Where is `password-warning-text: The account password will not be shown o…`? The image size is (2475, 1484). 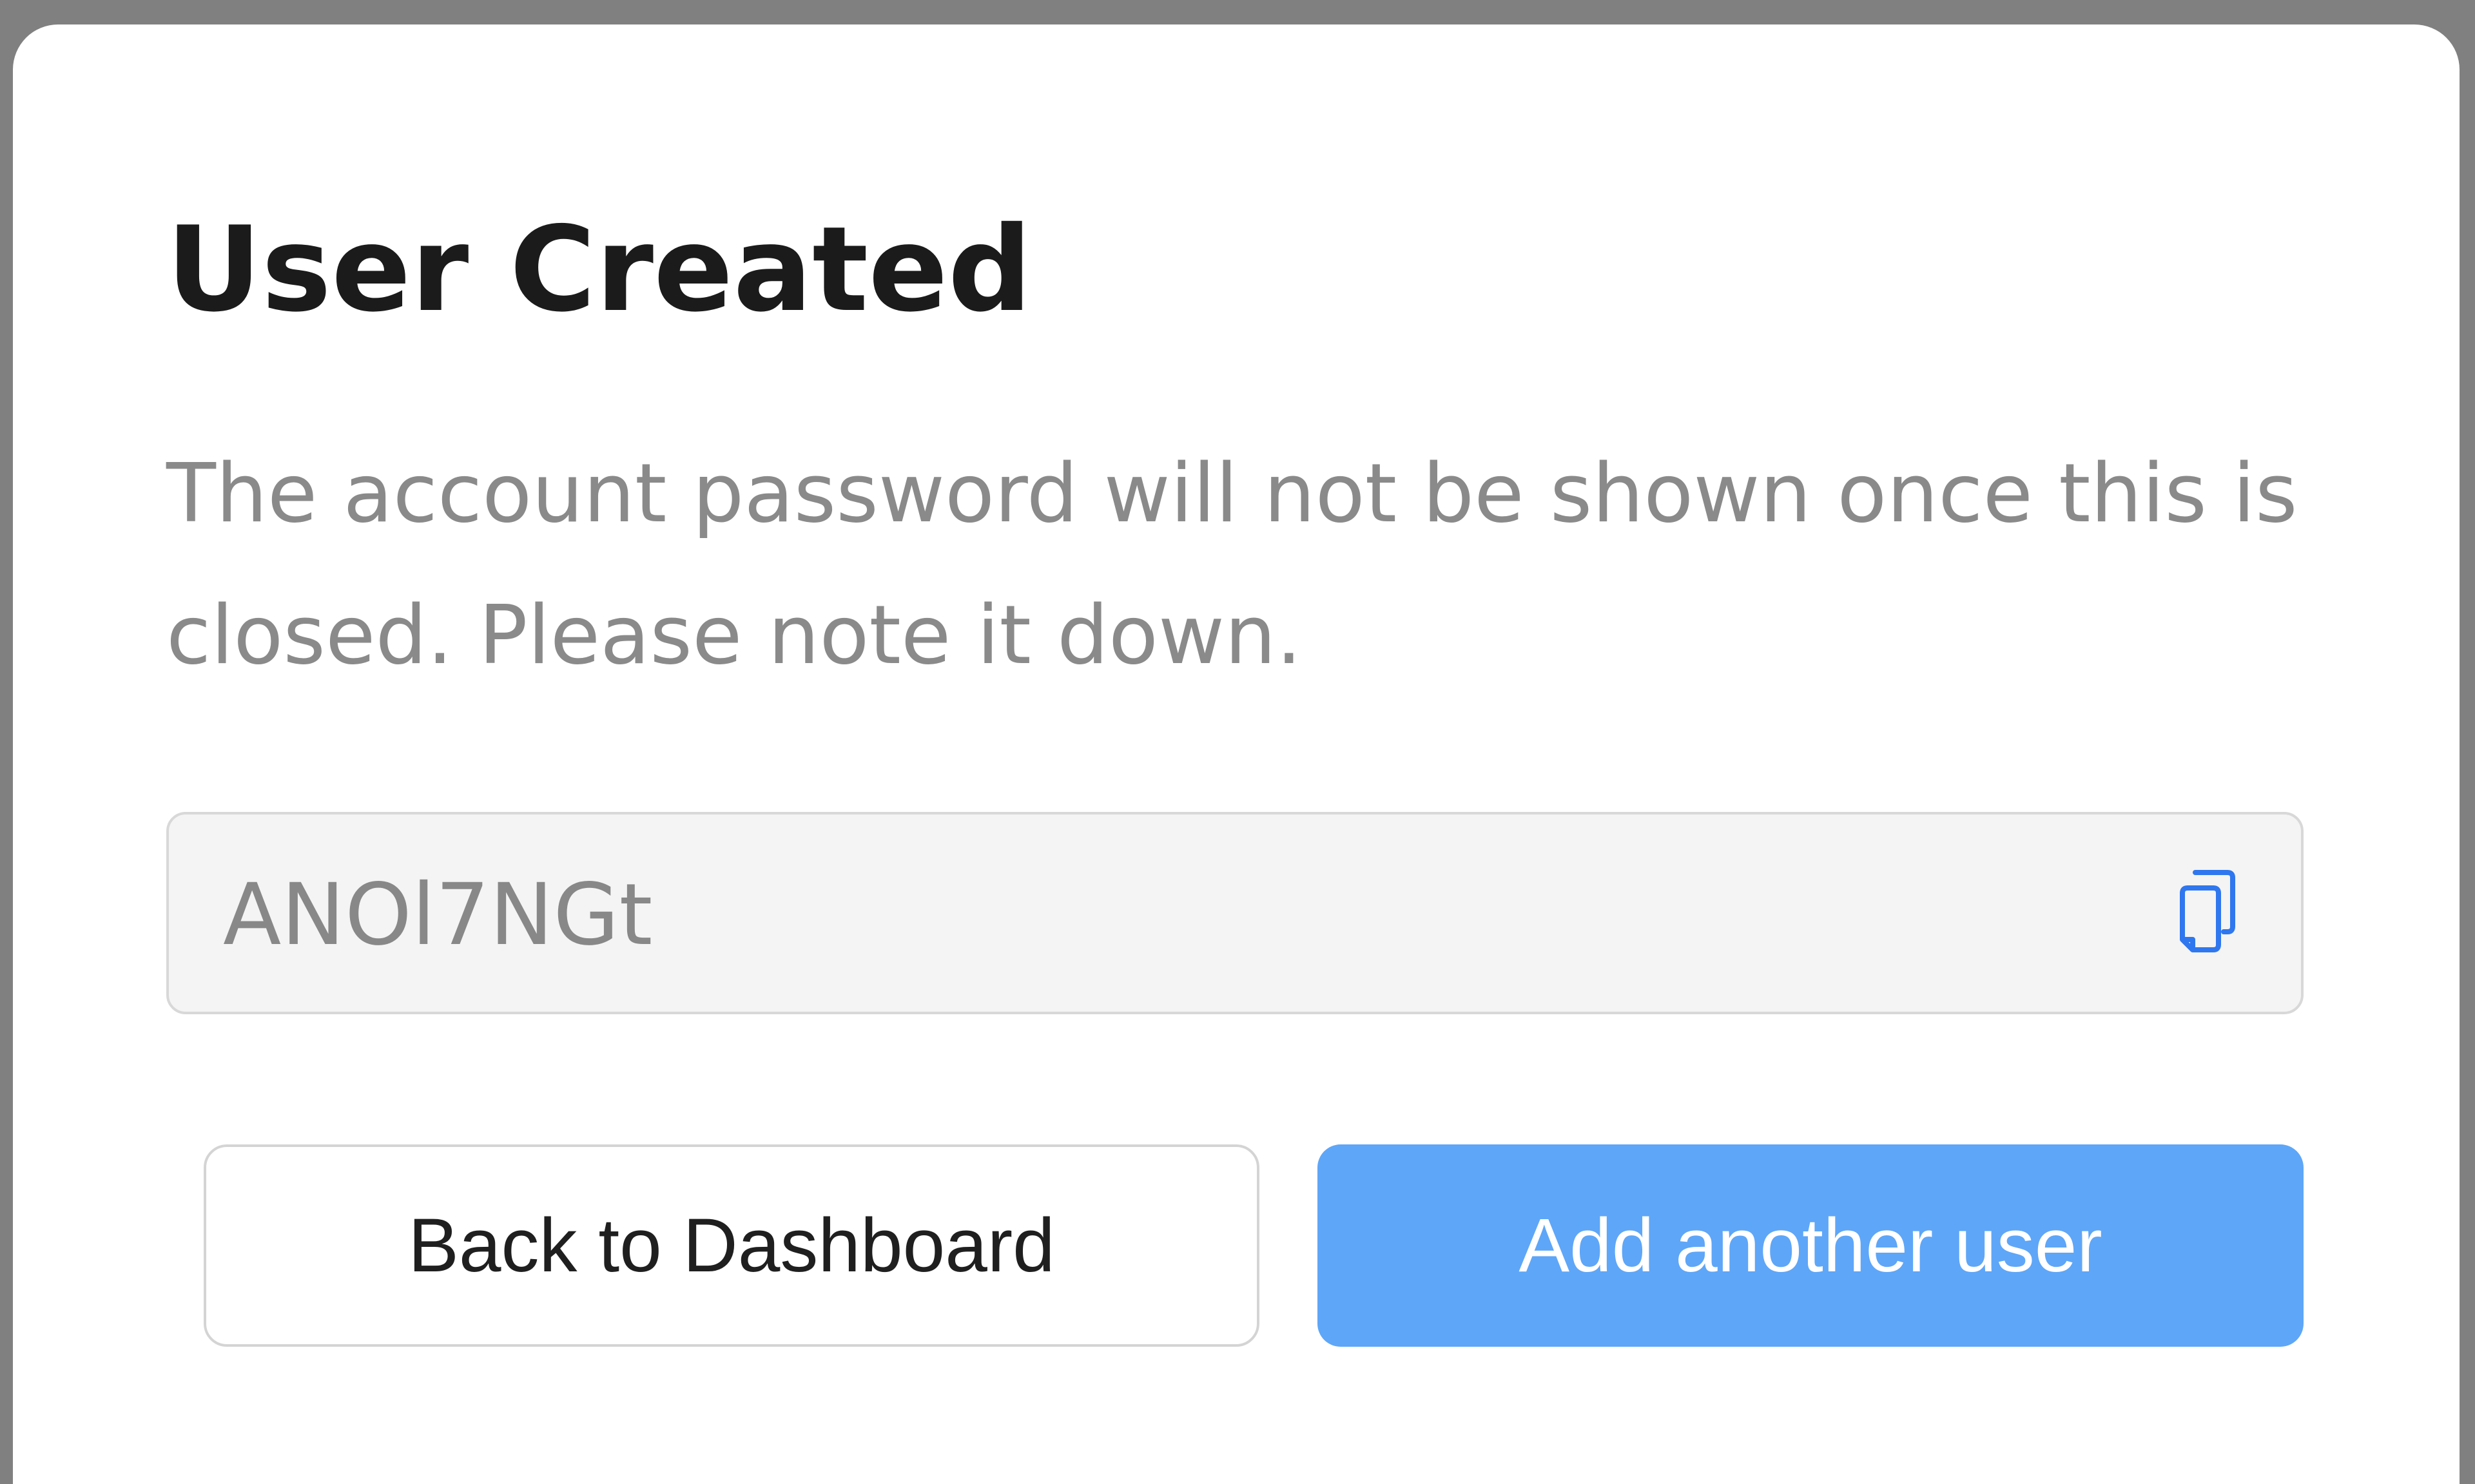
password-warning-text: The account password will not be shown o… is located at coordinates (1232, 564).